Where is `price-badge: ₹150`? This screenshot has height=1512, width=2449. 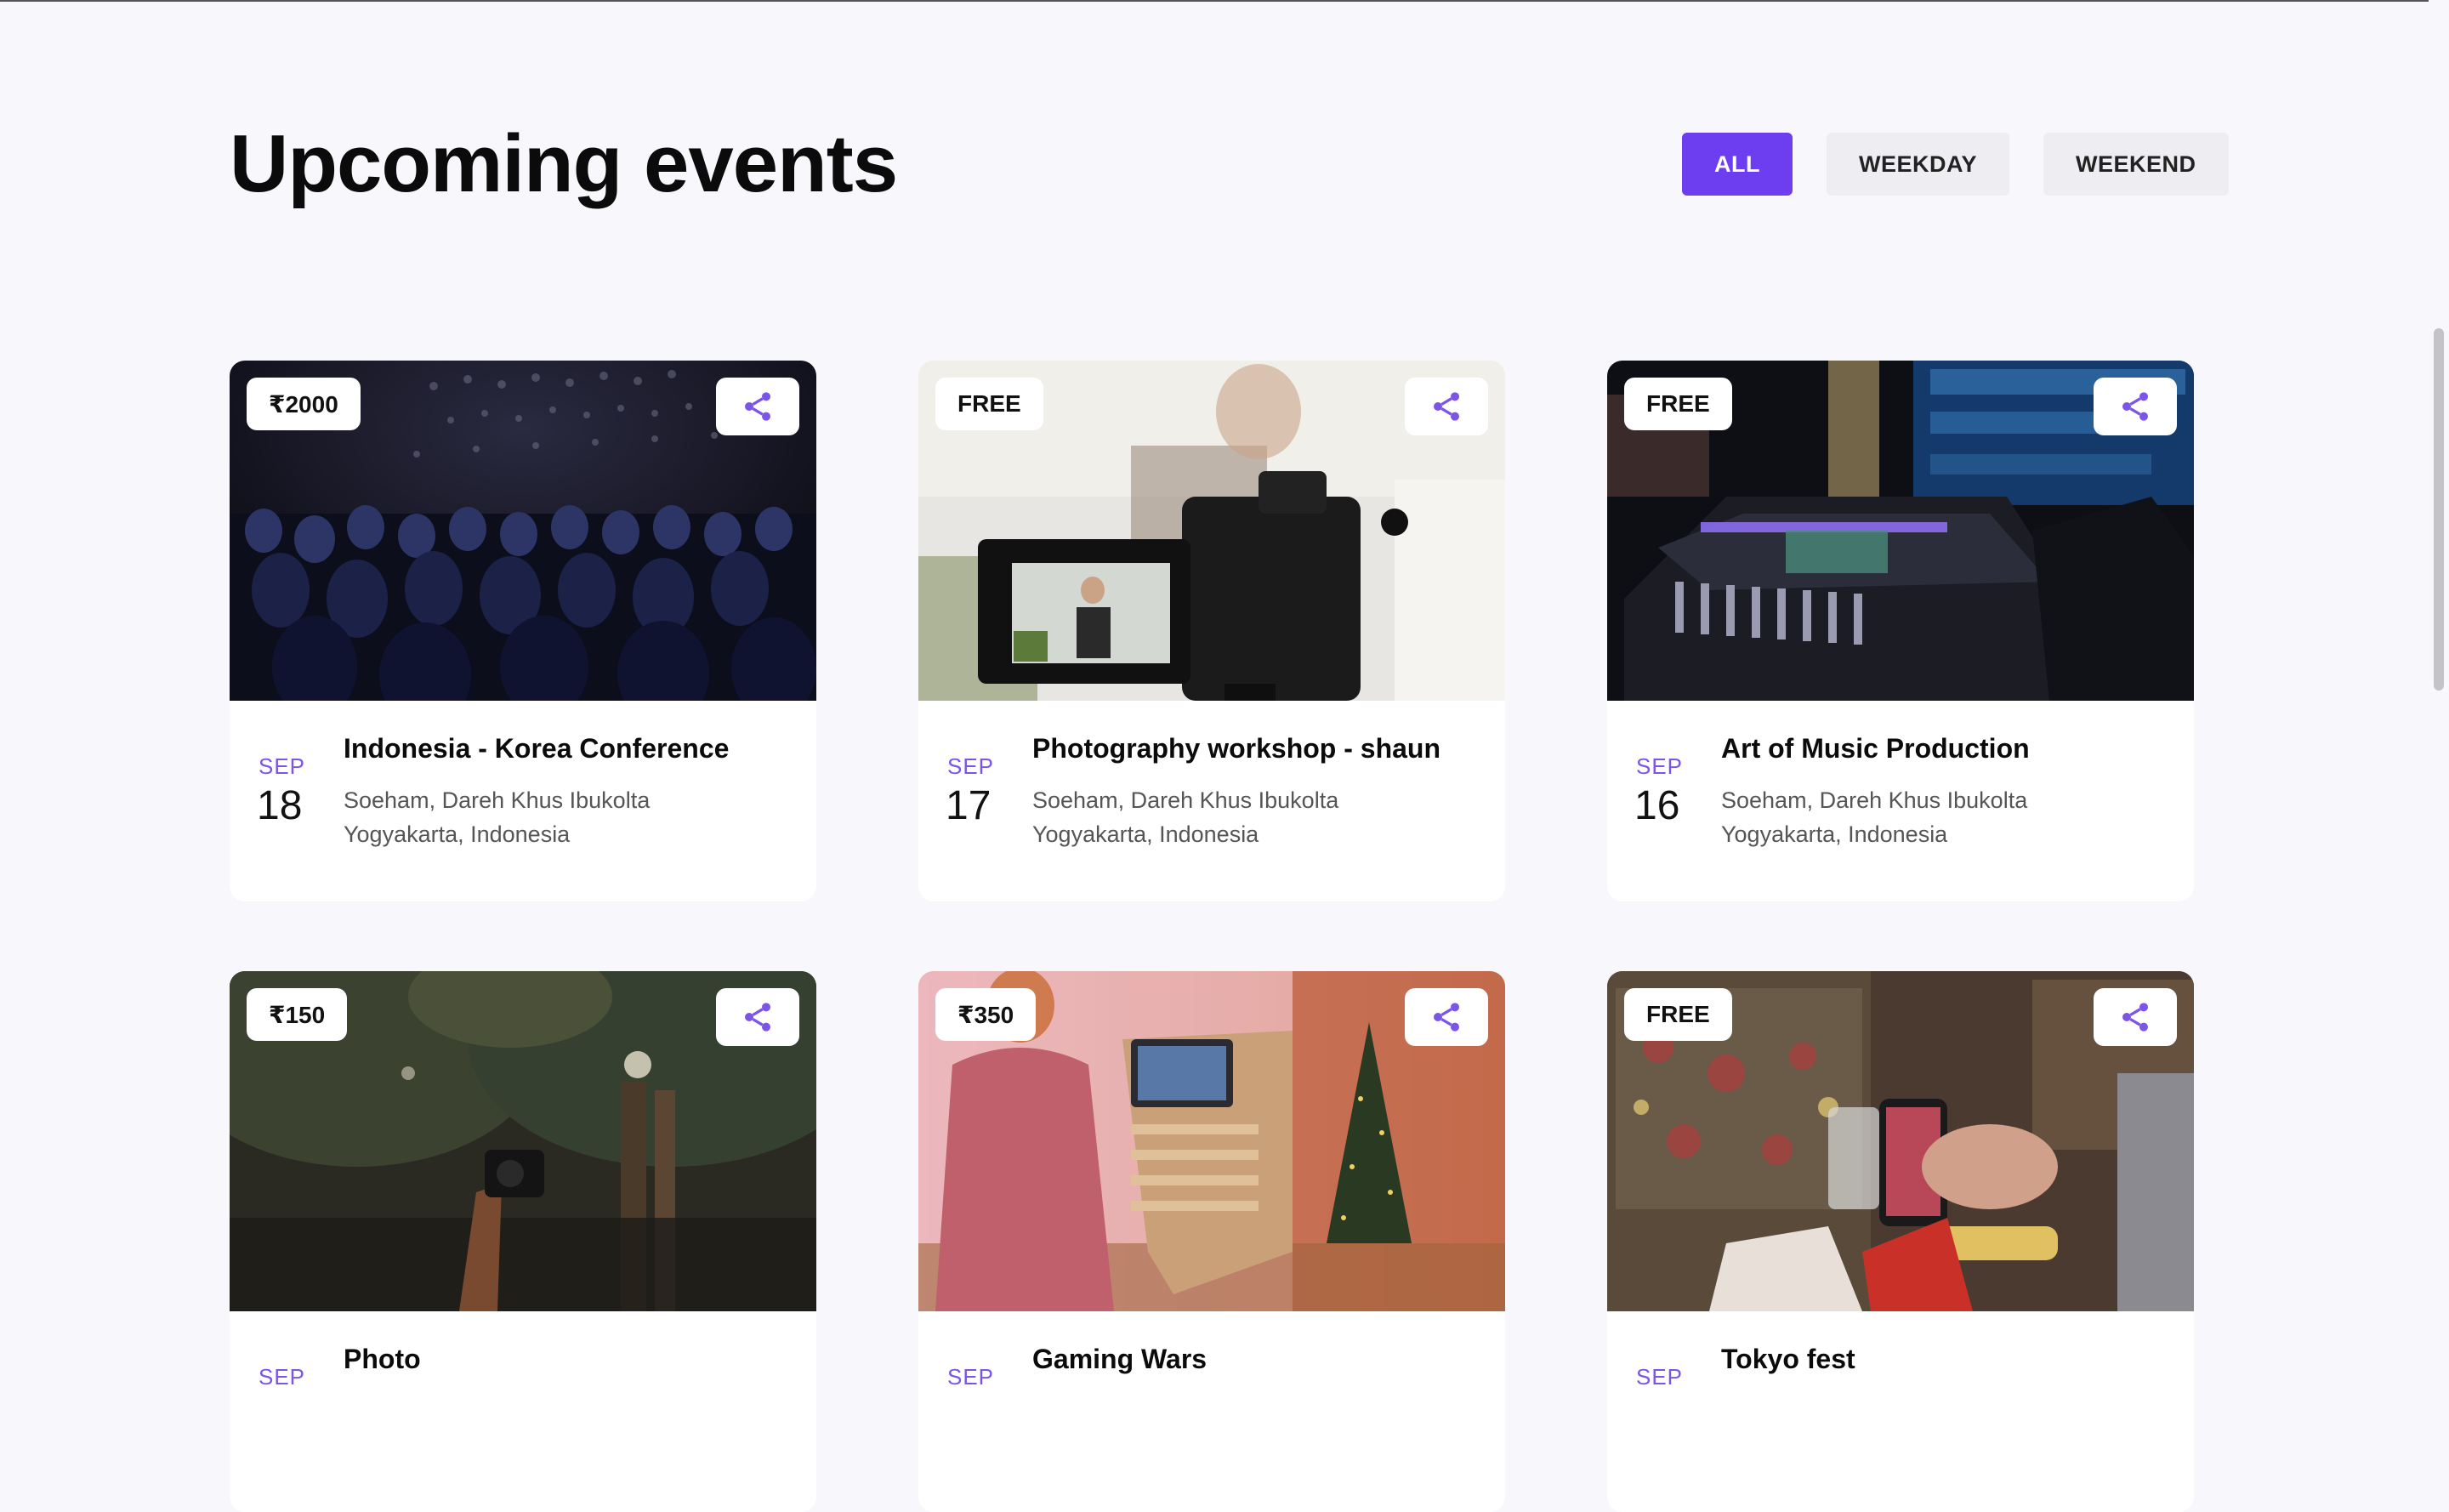 price-badge: ₹150 is located at coordinates (298, 1014).